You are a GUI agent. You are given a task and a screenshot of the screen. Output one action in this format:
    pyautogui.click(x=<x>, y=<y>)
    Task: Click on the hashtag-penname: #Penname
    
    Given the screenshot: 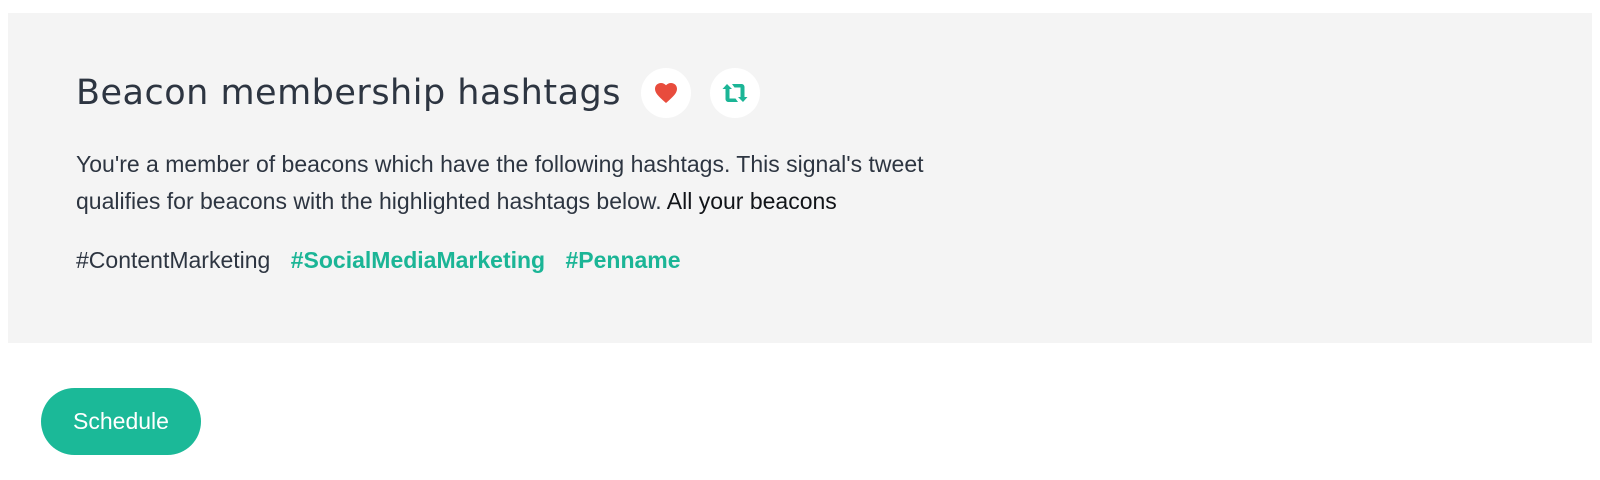 What is the action you would take?
    pyautogui.click(x=623, y=260)
    